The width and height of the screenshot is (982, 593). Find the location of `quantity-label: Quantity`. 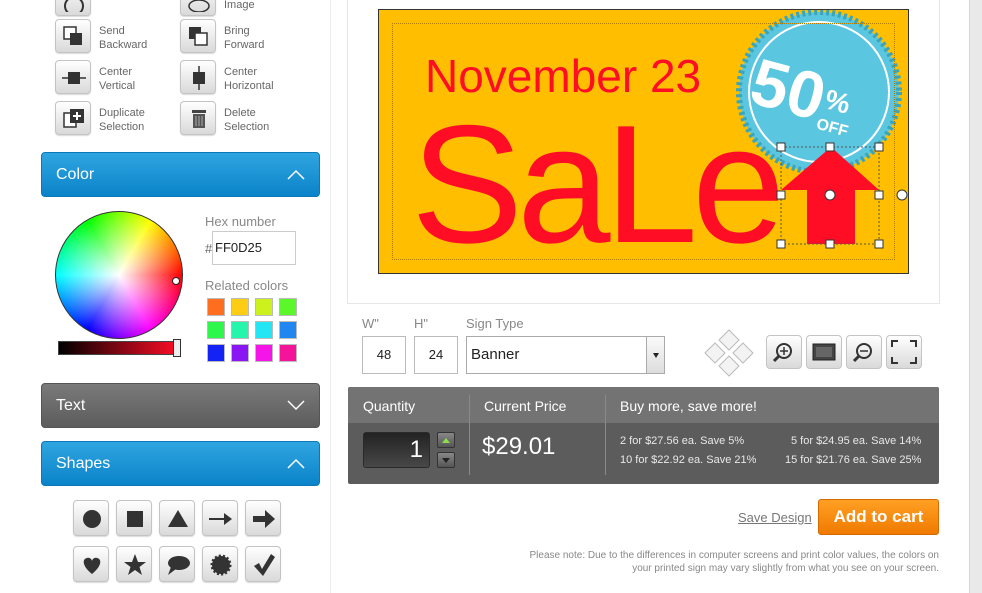

quantity-label: Quantity is located at coordinates (389, 406).